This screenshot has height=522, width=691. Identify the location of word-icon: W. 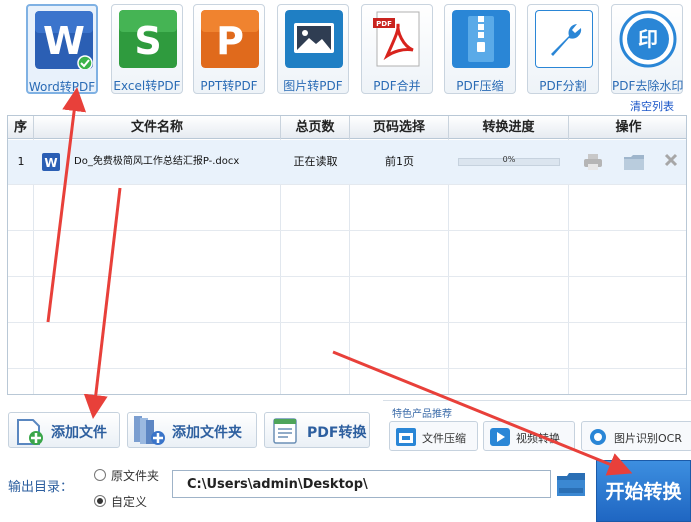
(64, 40).